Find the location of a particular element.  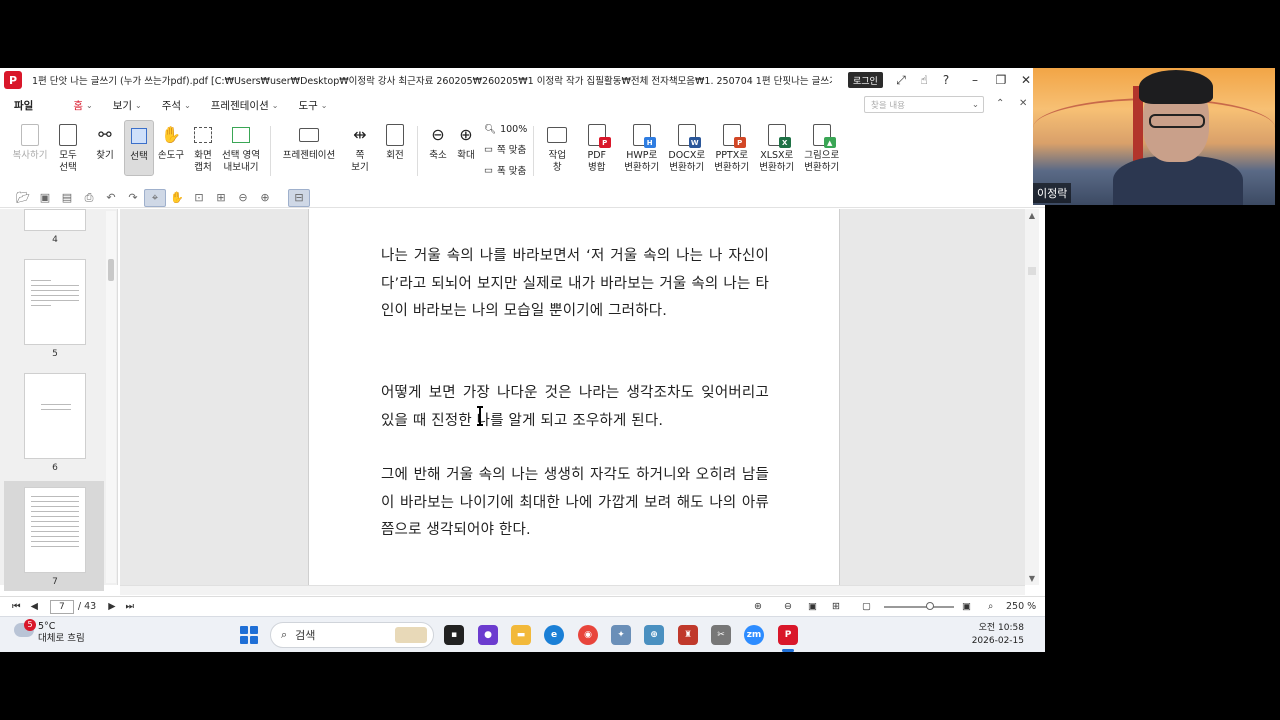

menu-tools: 도구 ⌄ is located at coordinates (312, 105).